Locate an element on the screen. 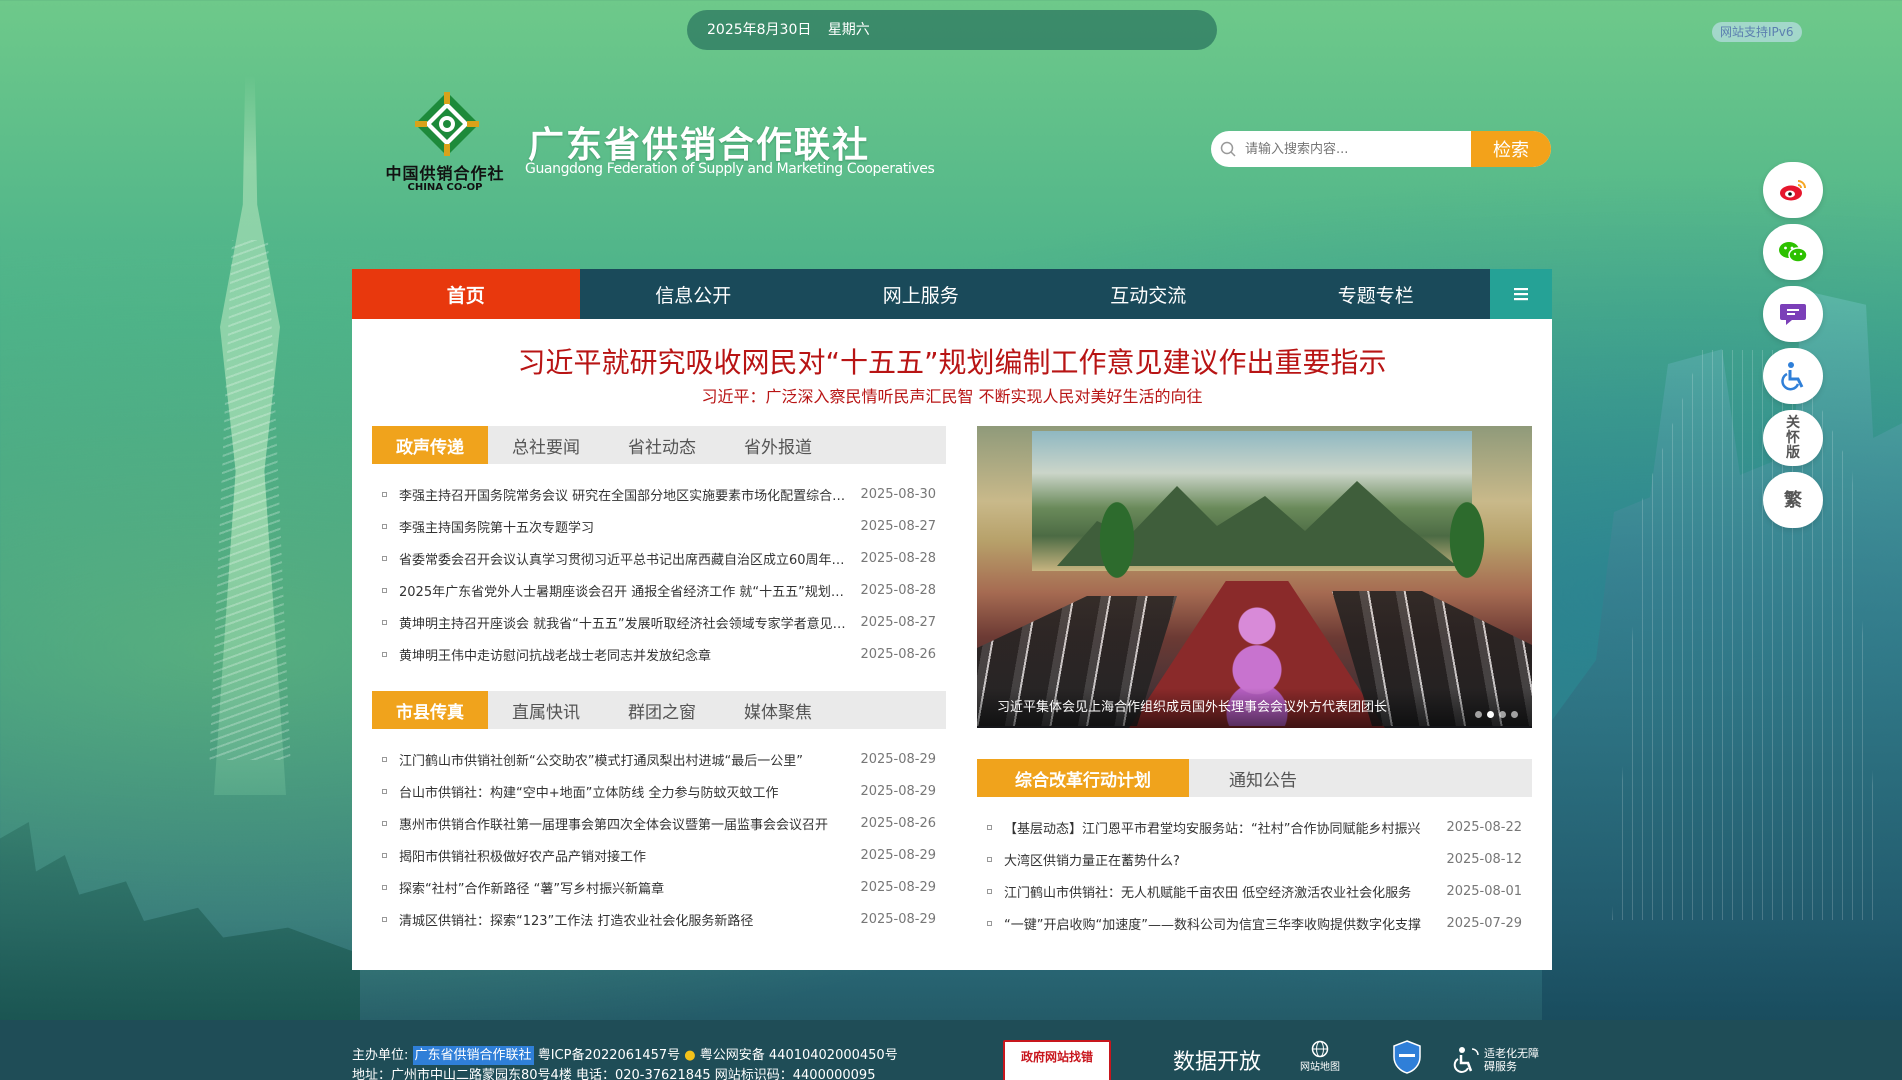  nav-item-interaction: 互动交流 is located at coordinates (1149, 294).